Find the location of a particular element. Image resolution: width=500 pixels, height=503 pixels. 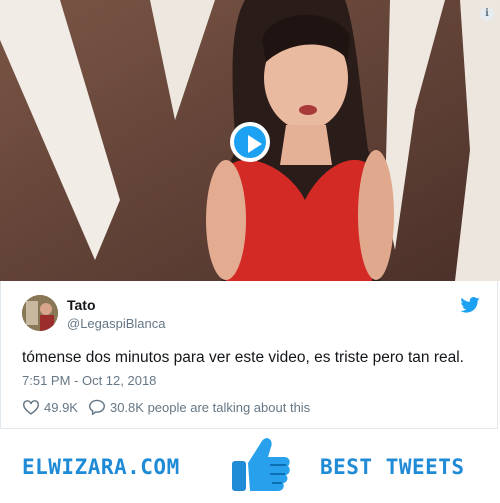

talking-count: 30.8K people are talking about this is located at coordinates (210, 407).